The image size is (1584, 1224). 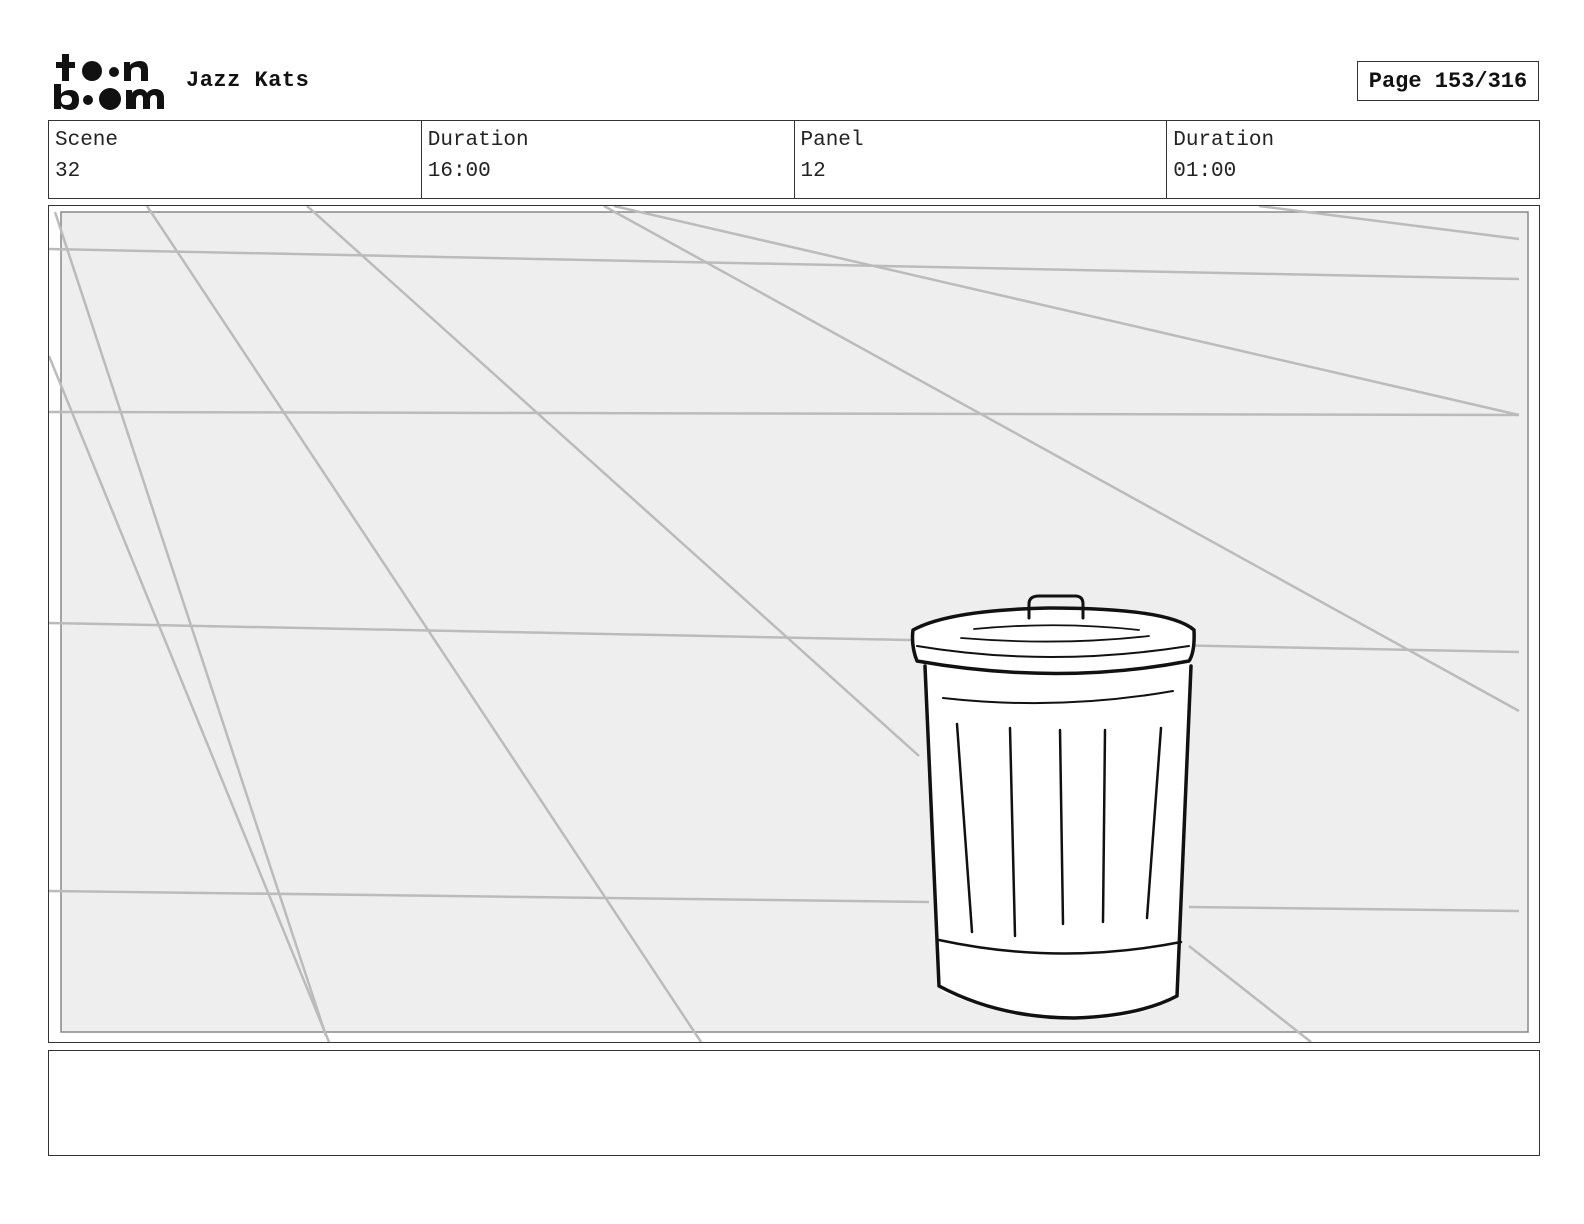 I want to click on scene-label: Scene, so click(x=87, y=140).